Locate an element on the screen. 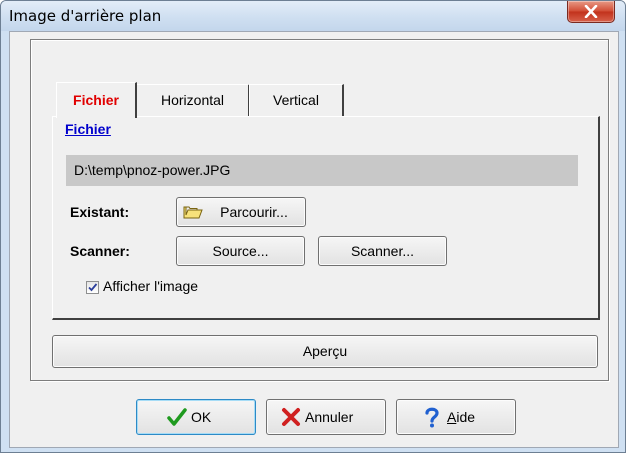  close-button is located at coordinates (591, 12).